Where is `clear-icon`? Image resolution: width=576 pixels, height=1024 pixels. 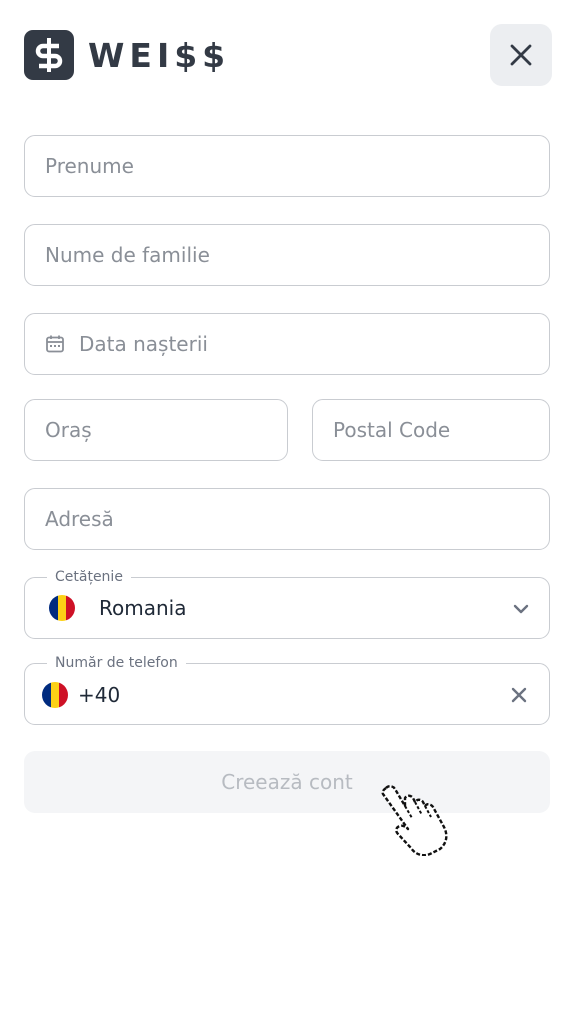 clear-icon is located at coordinates (519, 695).